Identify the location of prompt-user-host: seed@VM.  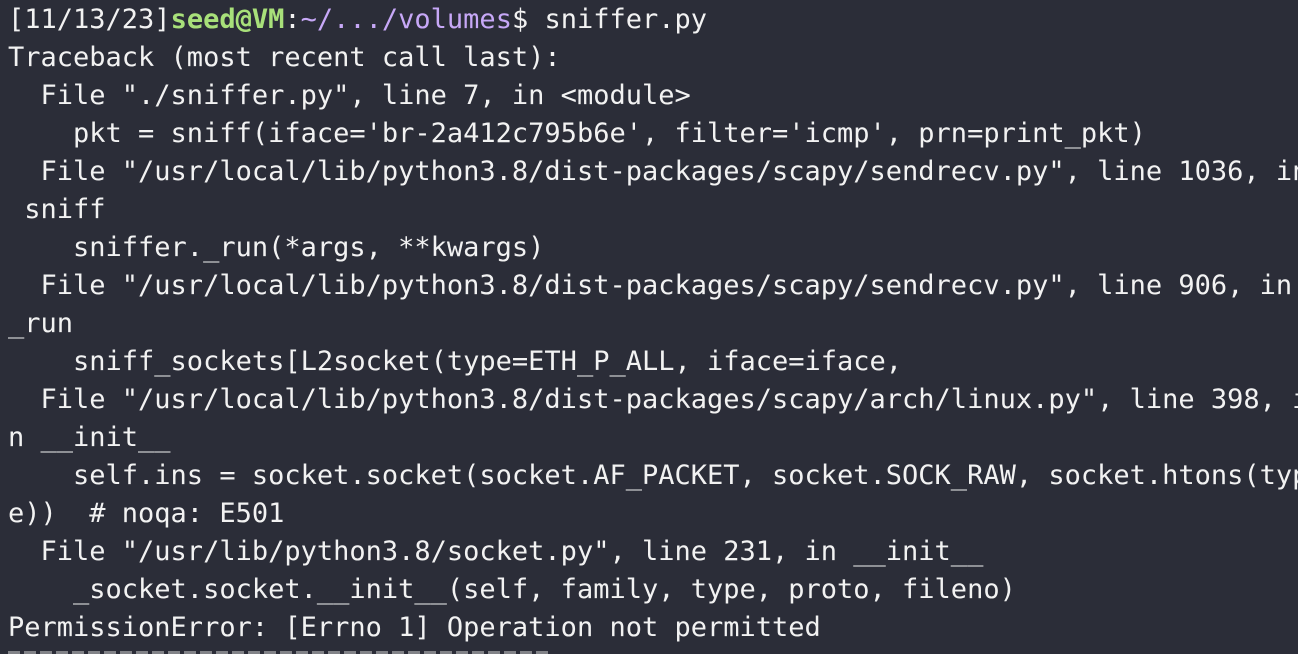
(227, 19).